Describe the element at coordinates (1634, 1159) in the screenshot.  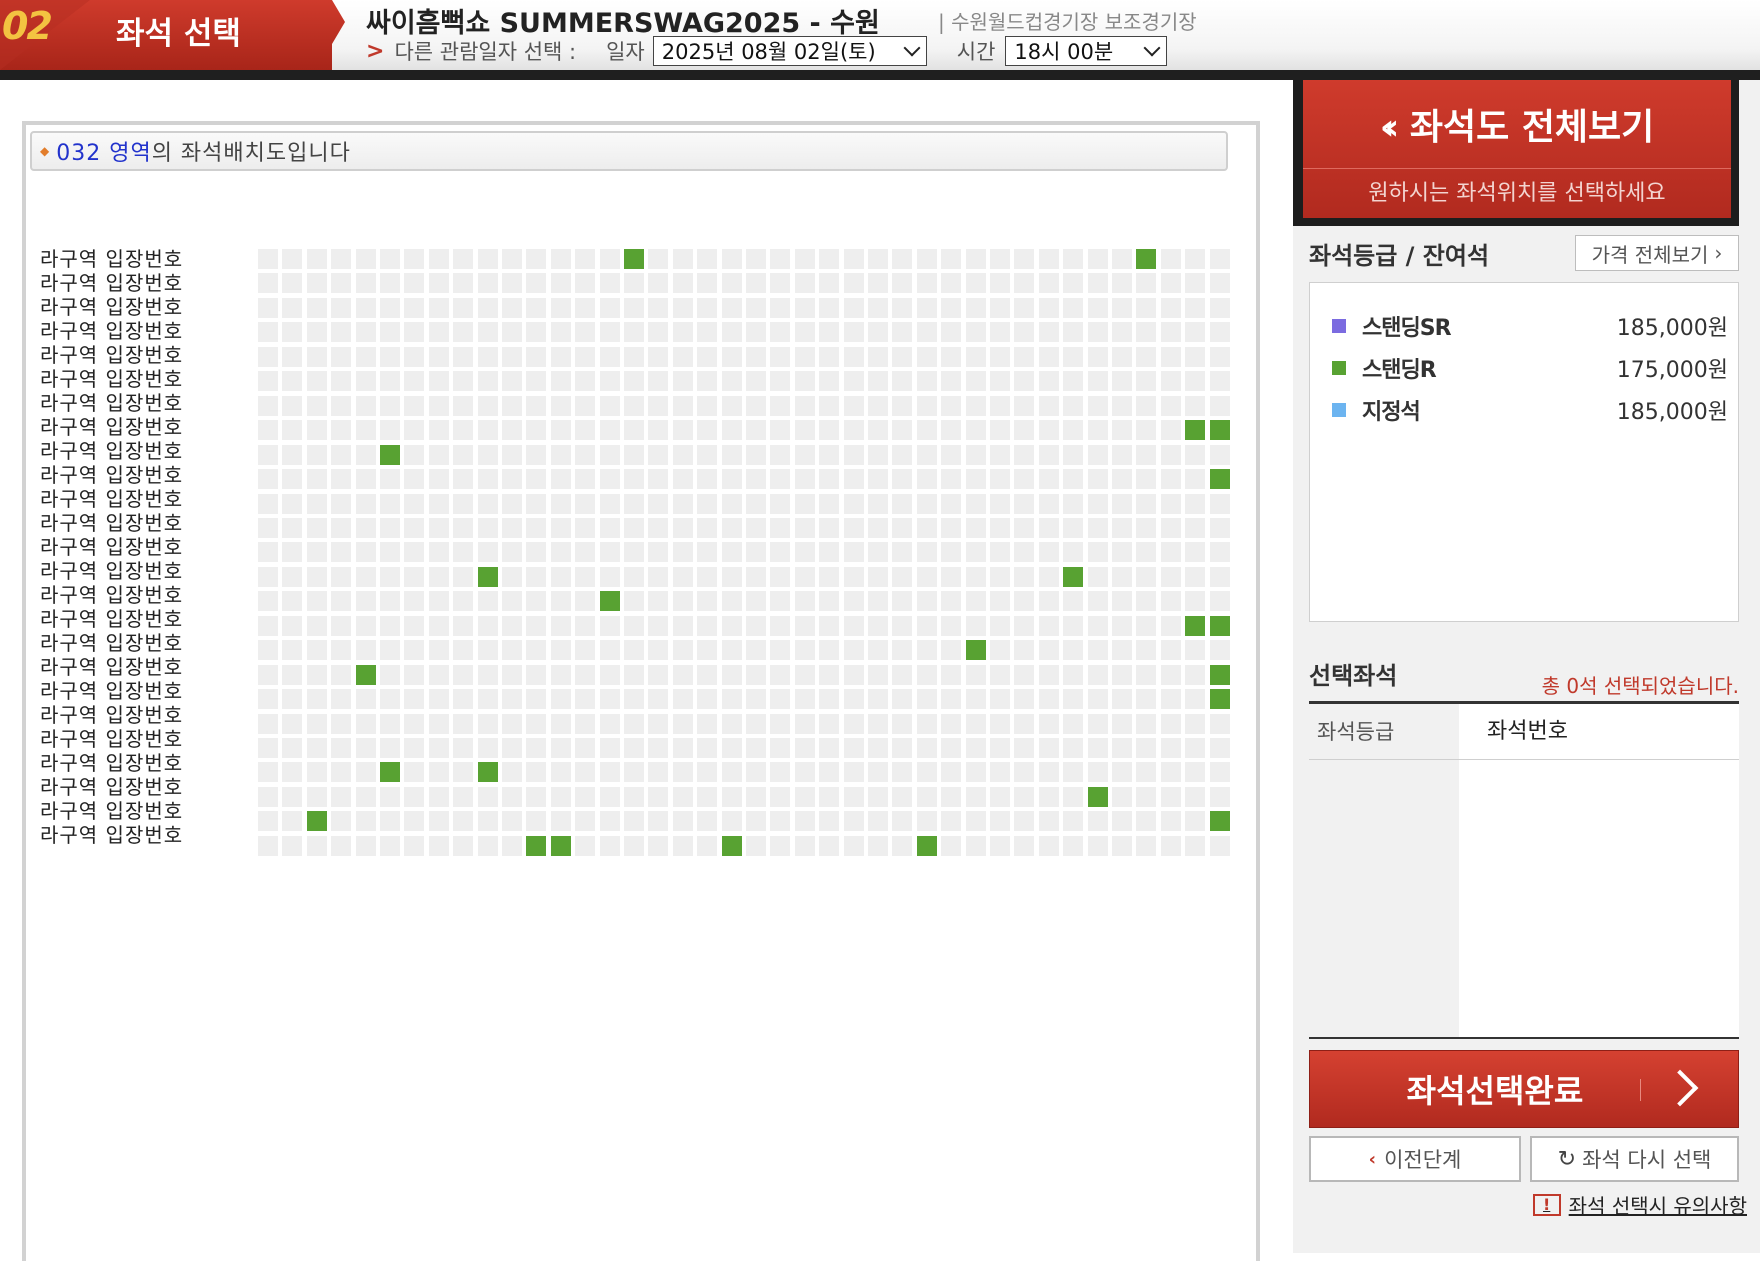
I see `reselect-seats-button: ↻ 좌석 다시 선택` at that location.